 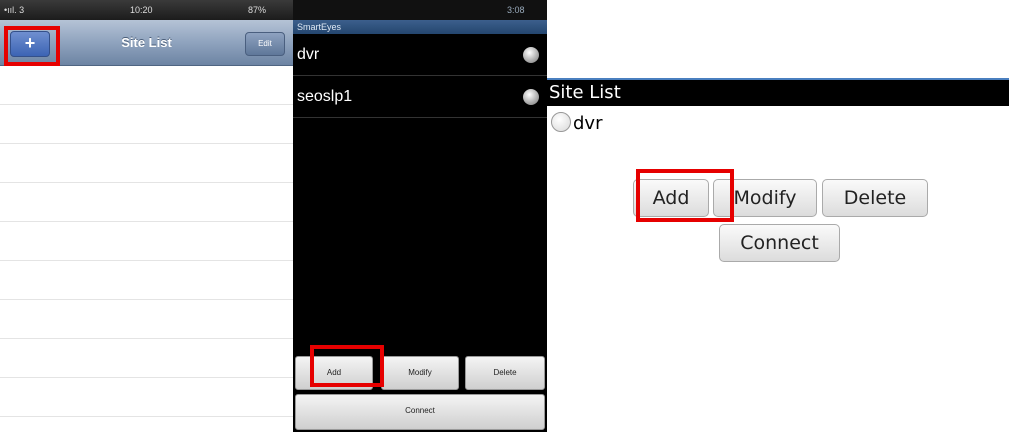 What do you see at coordinates (325, 96) in the screenshot?
I see `site-name: seoslp1` at bounding box center [325, 96].